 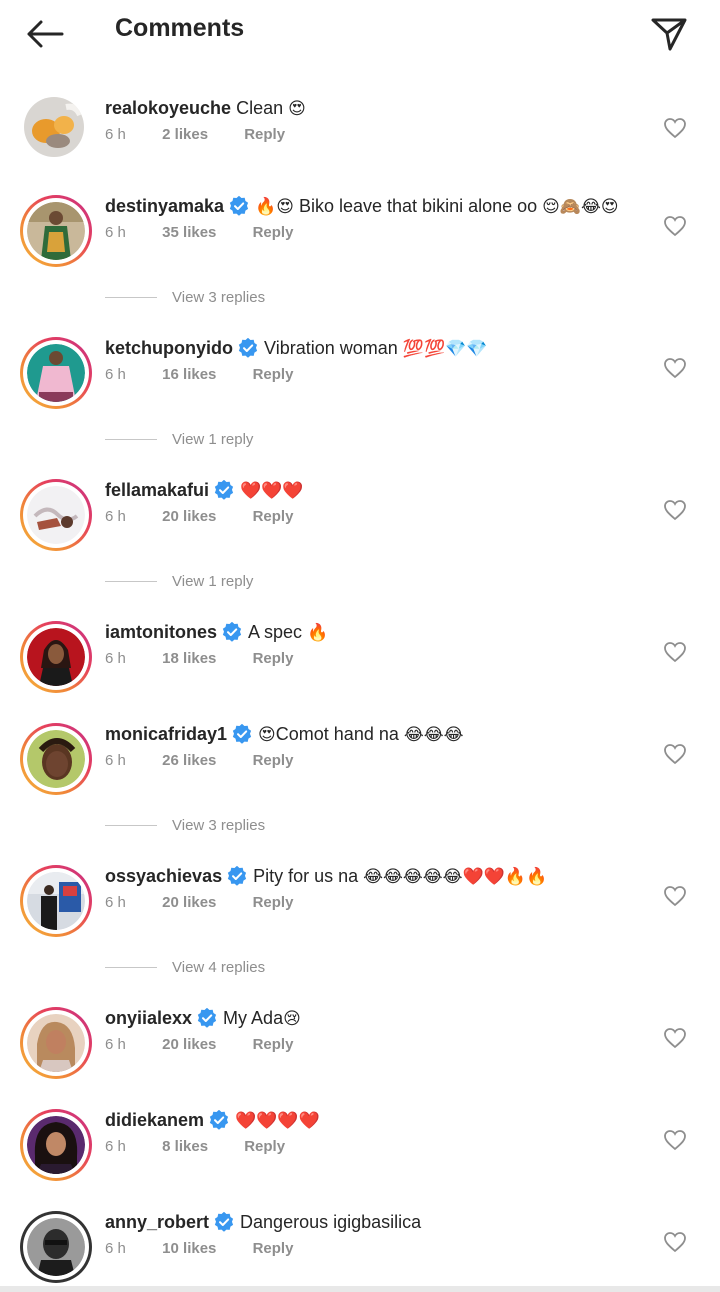 I want to click on comment-line: monicafriday1 😍Comot hand na 😂😂😂, so click(x=284, y=734).